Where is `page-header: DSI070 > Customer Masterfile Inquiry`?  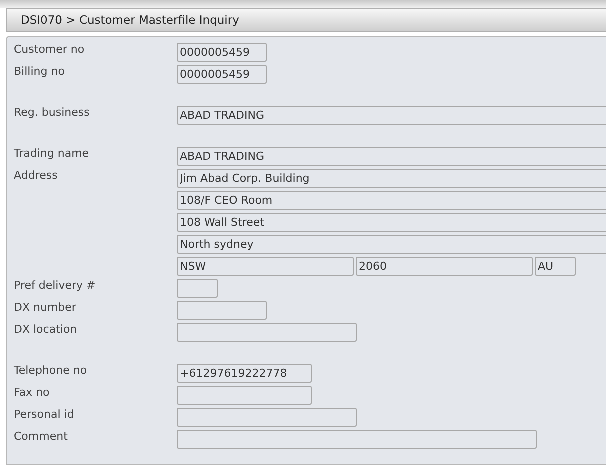
page-header: DSI070 > Customer Masterfile Inquiry is located at coordinates (306, 20).